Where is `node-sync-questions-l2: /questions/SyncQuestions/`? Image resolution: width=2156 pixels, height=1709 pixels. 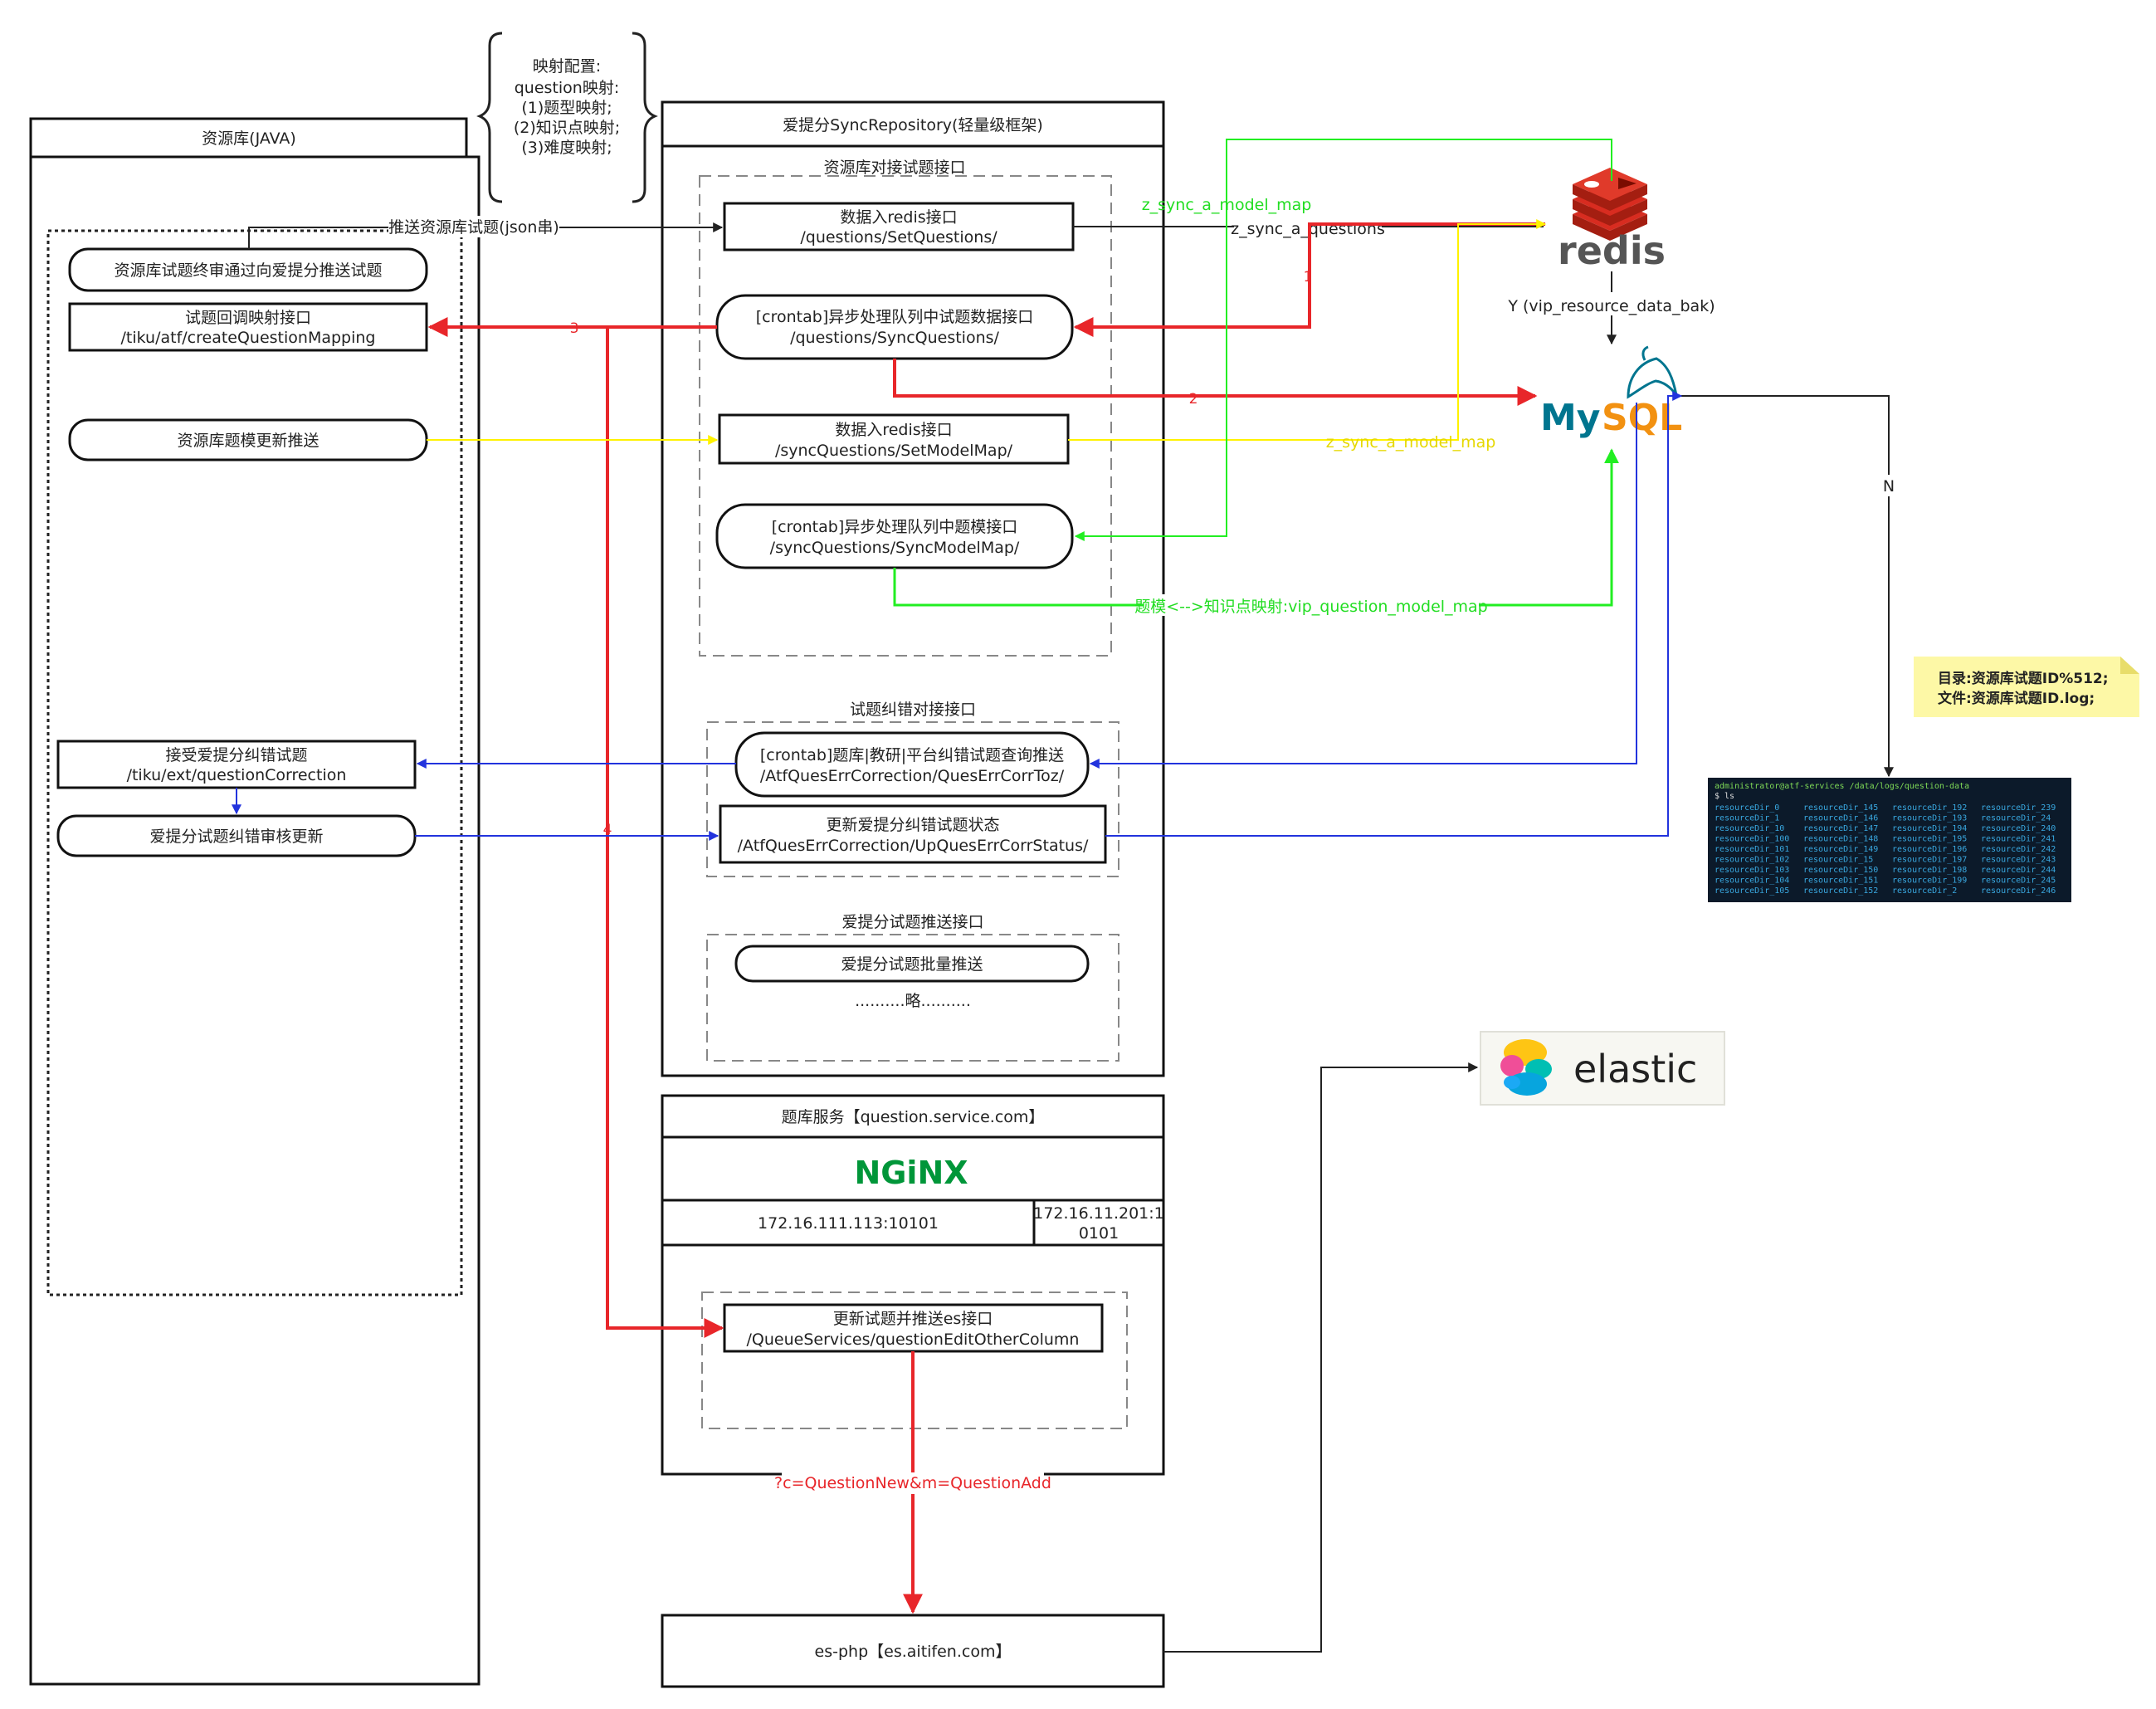
node-sync-questions-l2: /questions/SyncQuestions/ is located at coordinates (894, 338).